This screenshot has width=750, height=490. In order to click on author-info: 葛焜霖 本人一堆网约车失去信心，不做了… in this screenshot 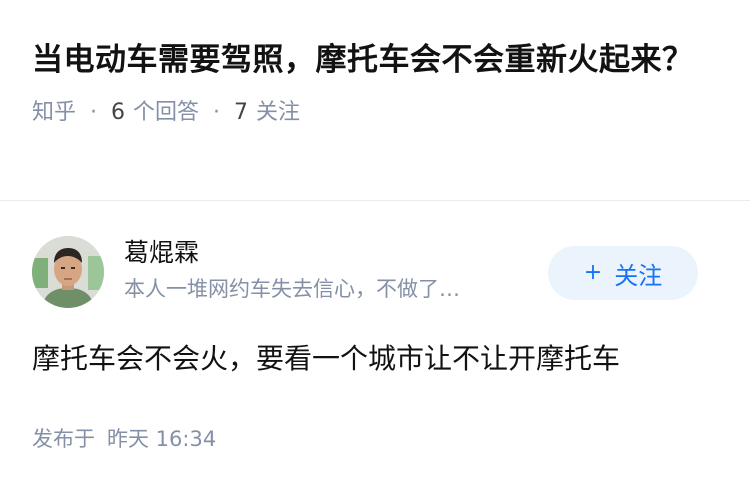, I will do `click(329, 270)`.